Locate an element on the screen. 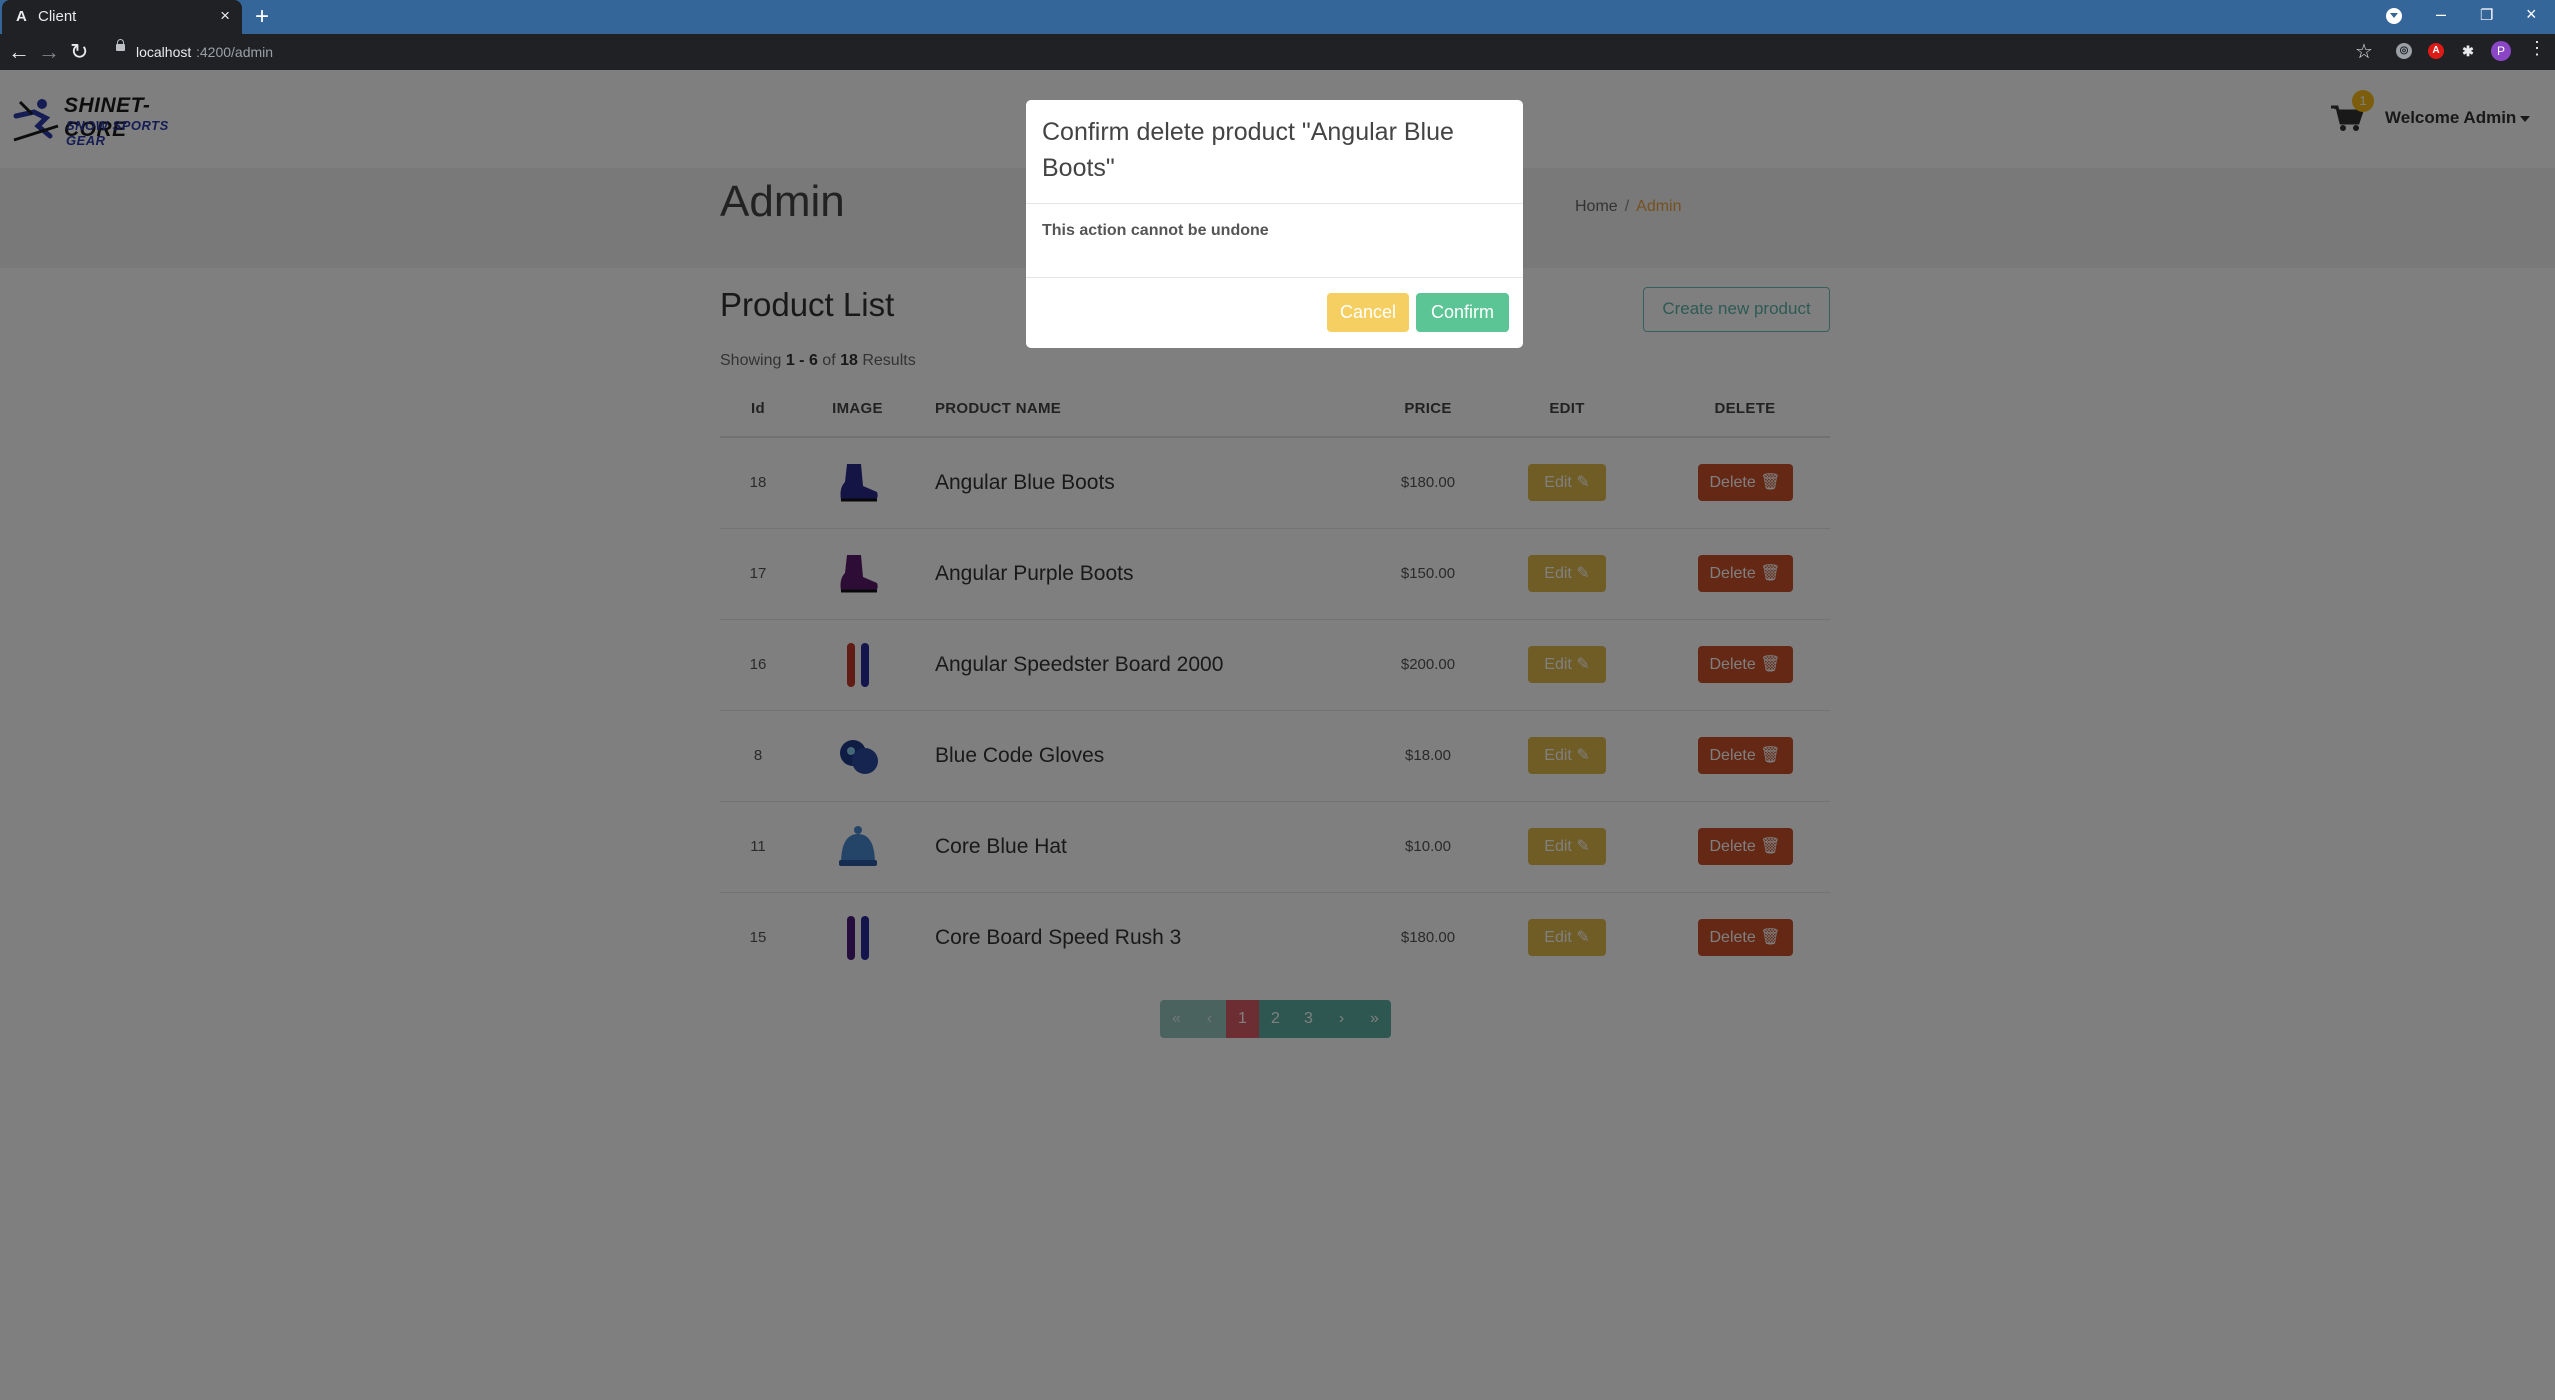 Image resolution: width=2555 pixels, height=1400 pixels. cancel-button: Cancel is located at coordinates (1368, 312).